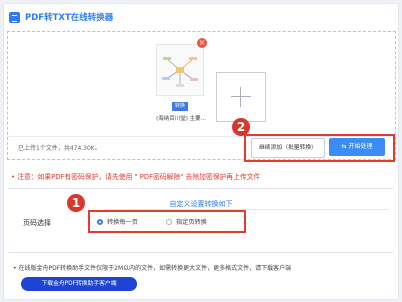 The height and width of the screenshot is (302, 402). What do you see at coordinates (241, 97) in the screenshot?
I see `add-file-button` at bounding box center [241, 97].